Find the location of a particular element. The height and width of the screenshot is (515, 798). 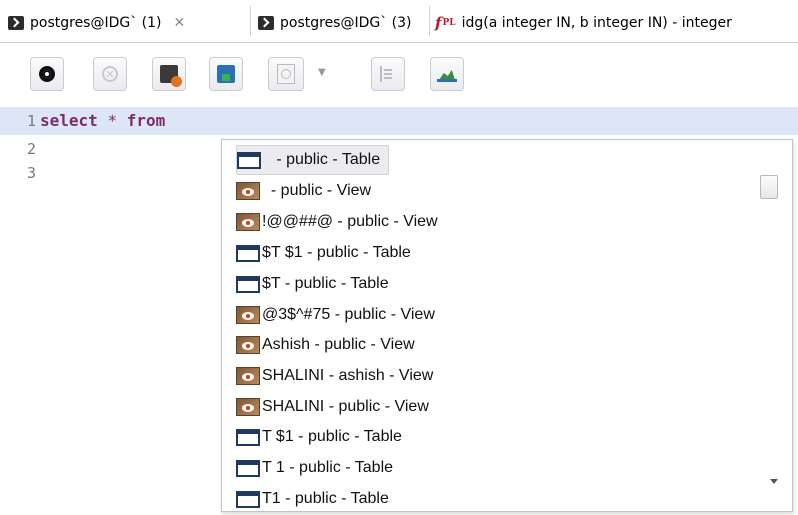

autocomplete-item-label: T $1 - public - Table is located at coordinates (332, 436).